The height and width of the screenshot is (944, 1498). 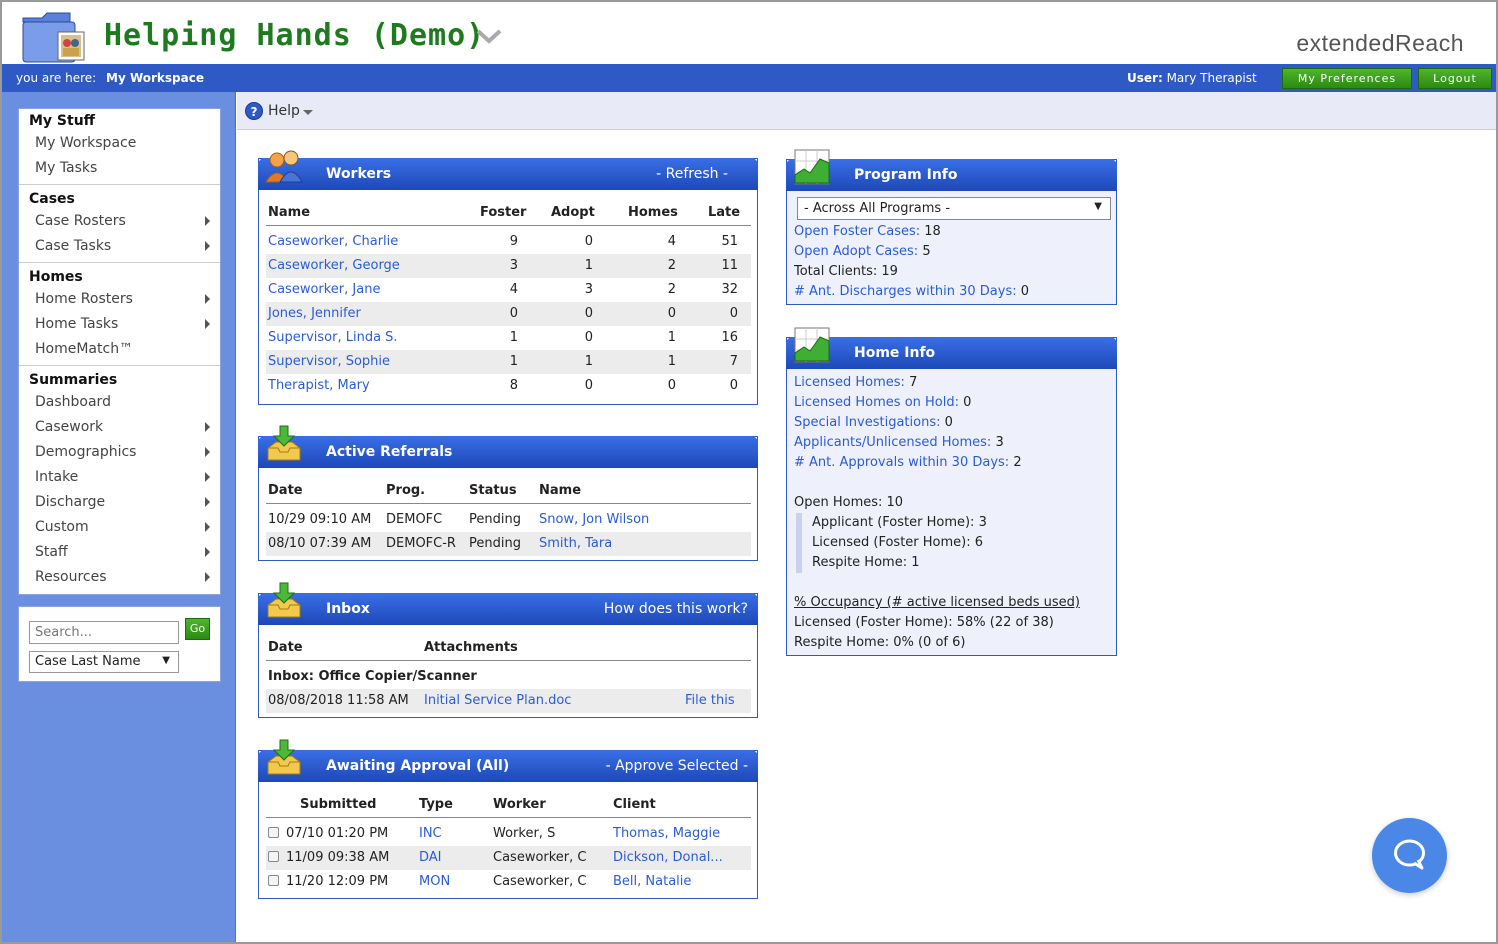 What do you see at coordinates (119, 577) in the screenshot?
I see `sidebar-item-resources: Resources` at bounding box center [119, 577].